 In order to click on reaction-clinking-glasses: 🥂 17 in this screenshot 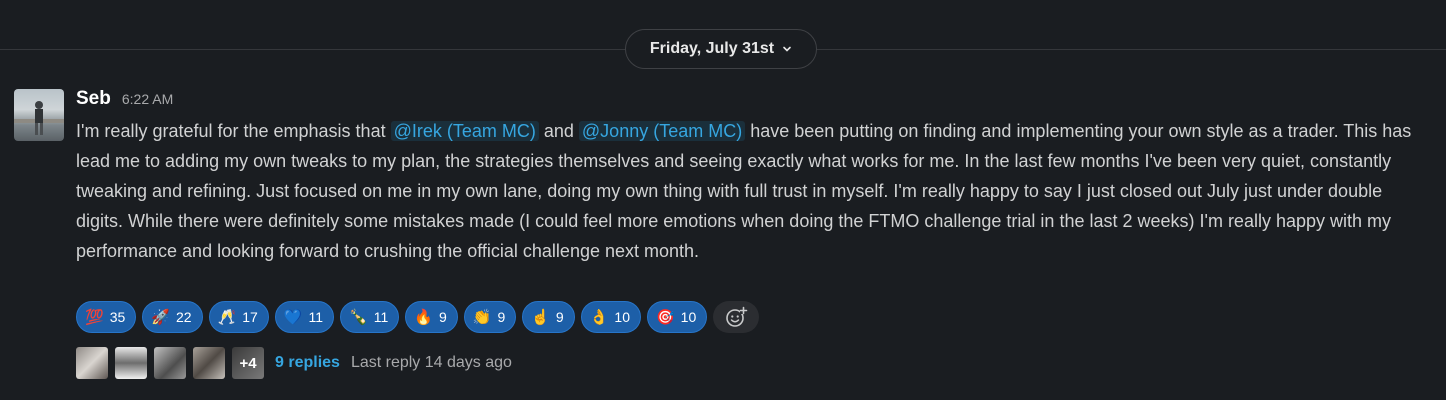, I will do `click(238, 317)`.